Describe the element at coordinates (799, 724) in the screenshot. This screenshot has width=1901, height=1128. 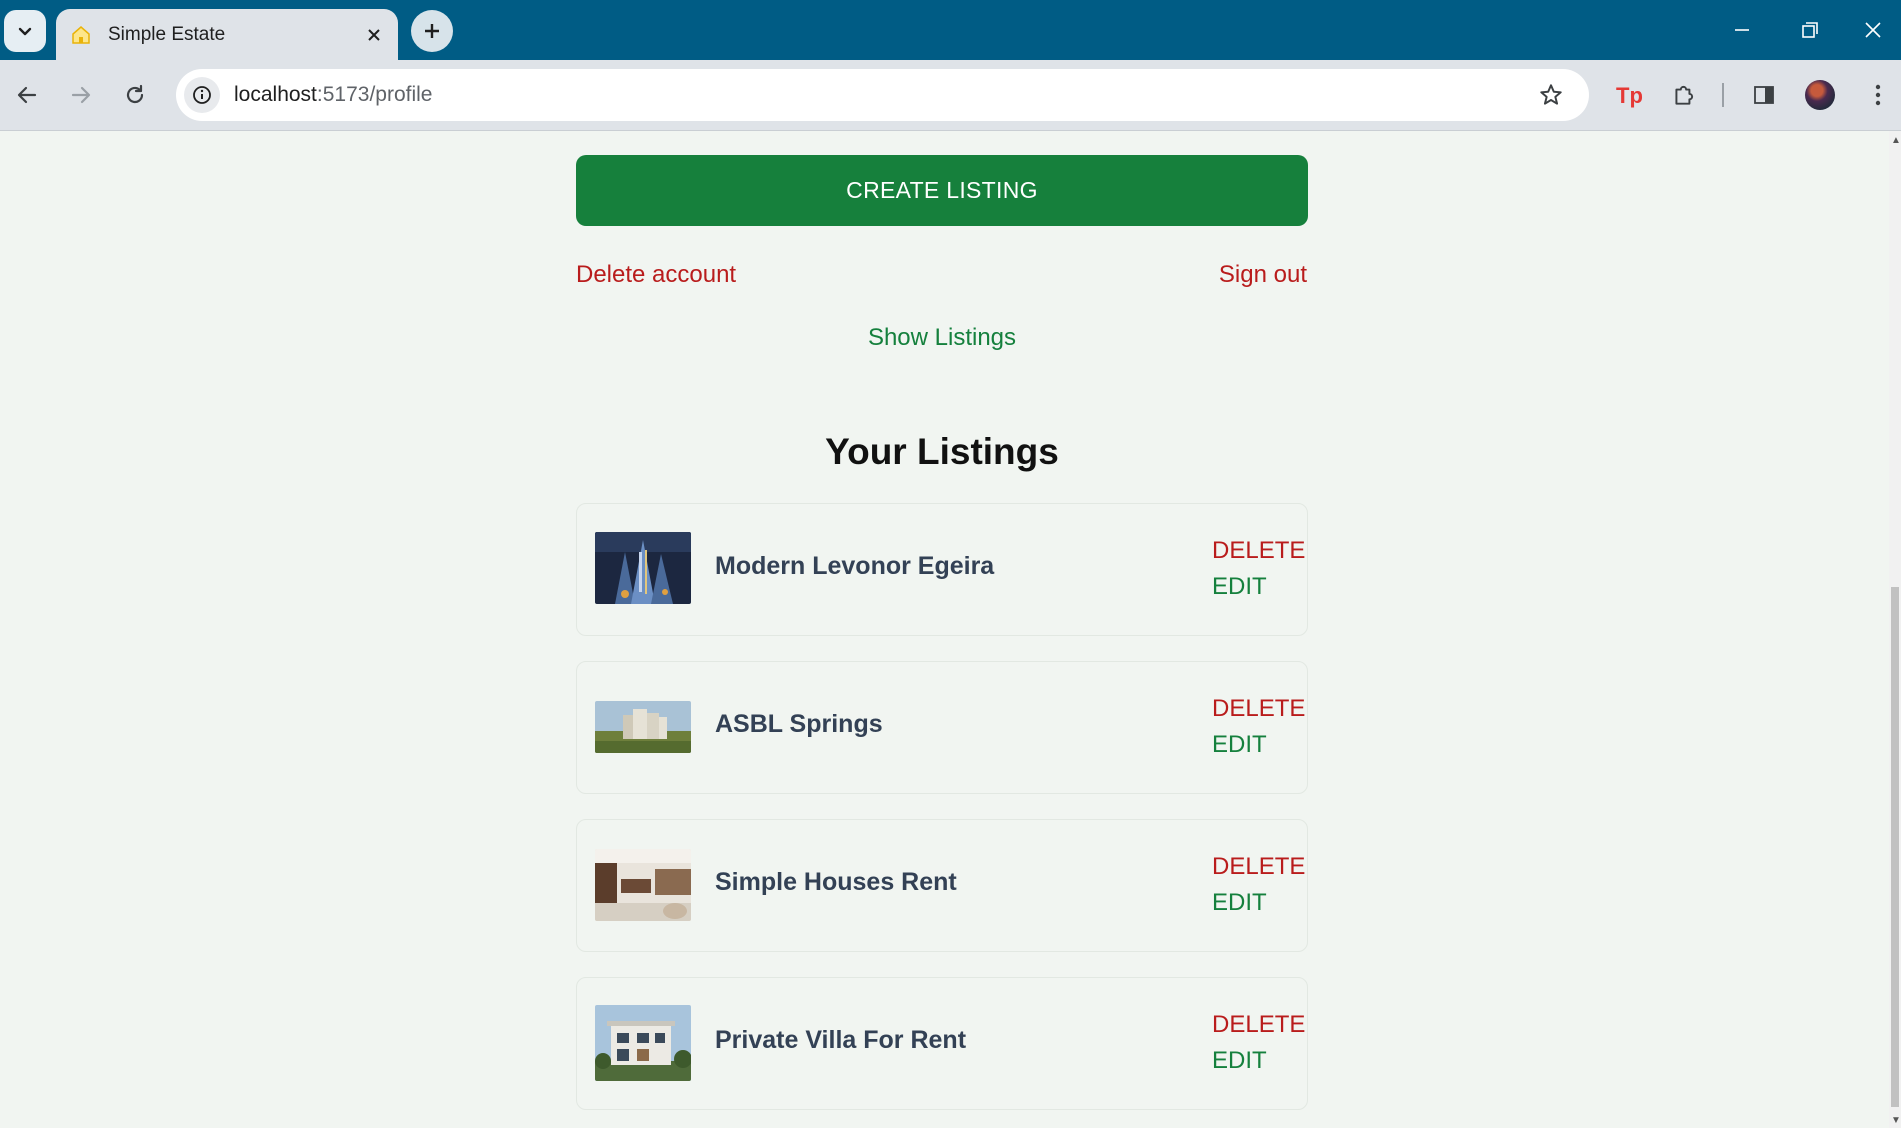
I see `listing-name: ASBL Springs` at that location.